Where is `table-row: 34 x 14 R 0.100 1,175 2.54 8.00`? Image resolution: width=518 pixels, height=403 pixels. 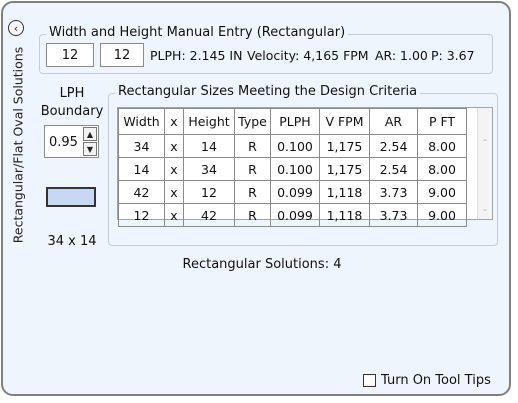 table-row: 34 x 14 R 0.100 1,175 2.54 8.00 is located at coordinates (292, 146).